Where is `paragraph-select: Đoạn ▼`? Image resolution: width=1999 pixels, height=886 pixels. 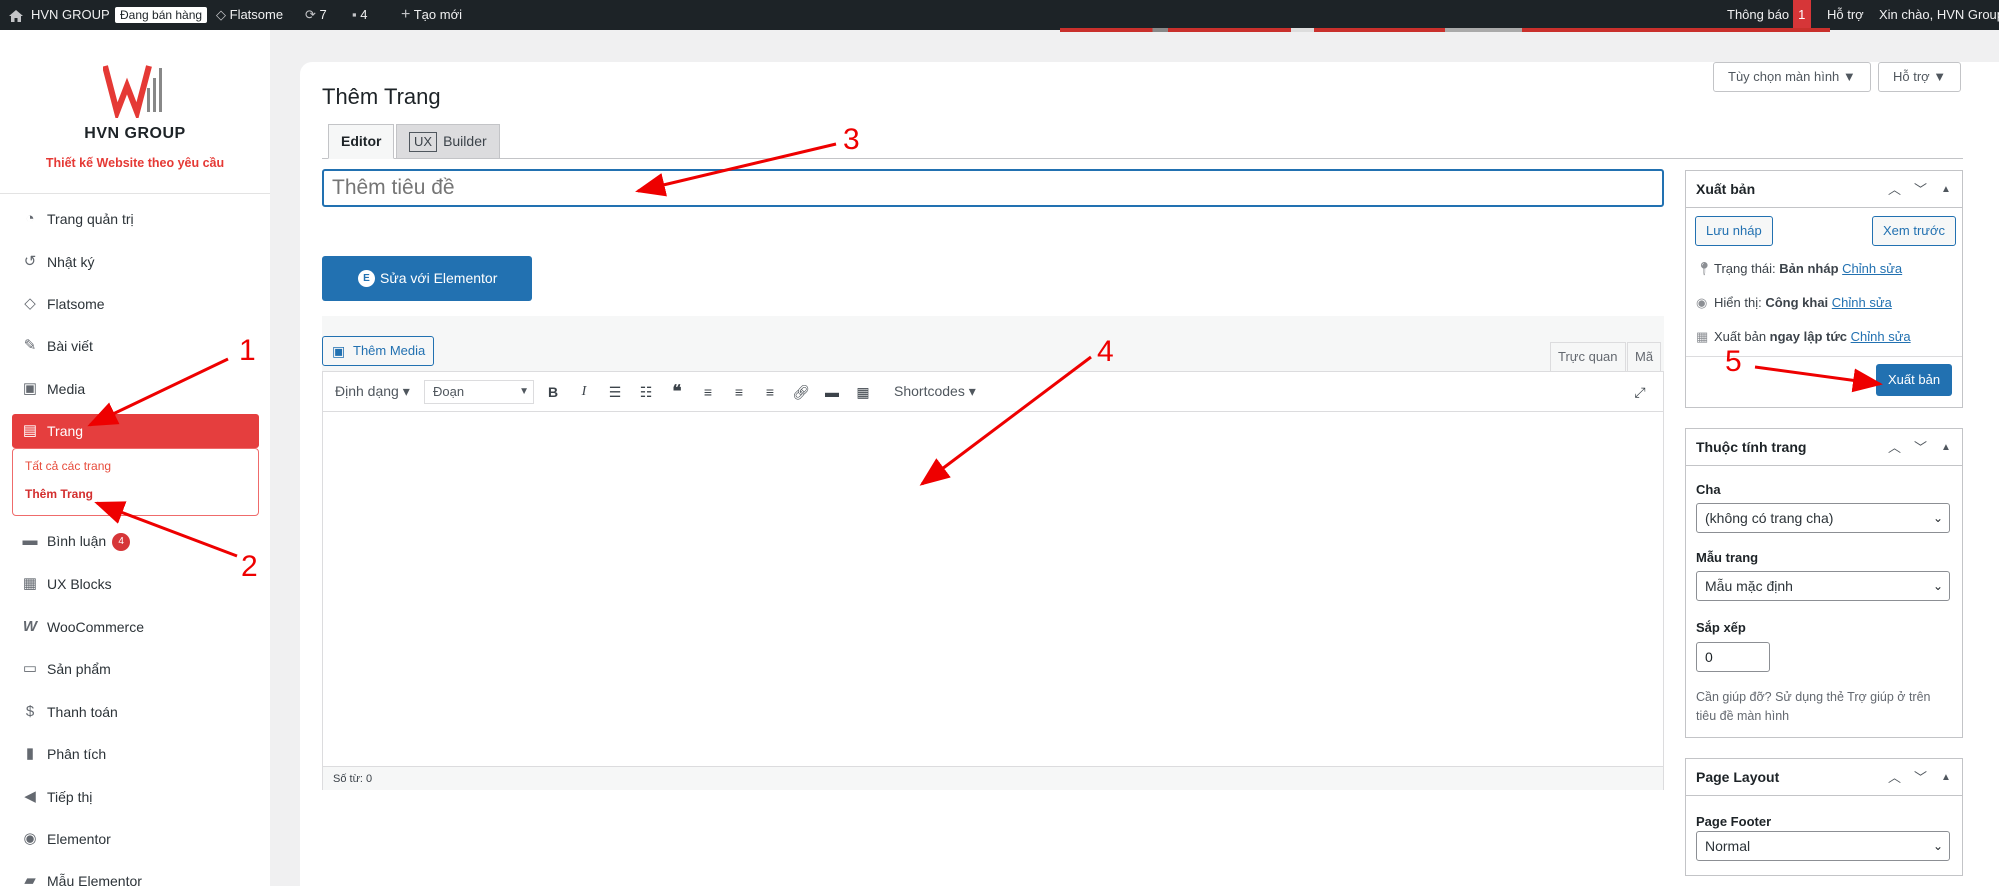
paragraph-select: Đoạn ▼ is located at coordinates (479, 392).